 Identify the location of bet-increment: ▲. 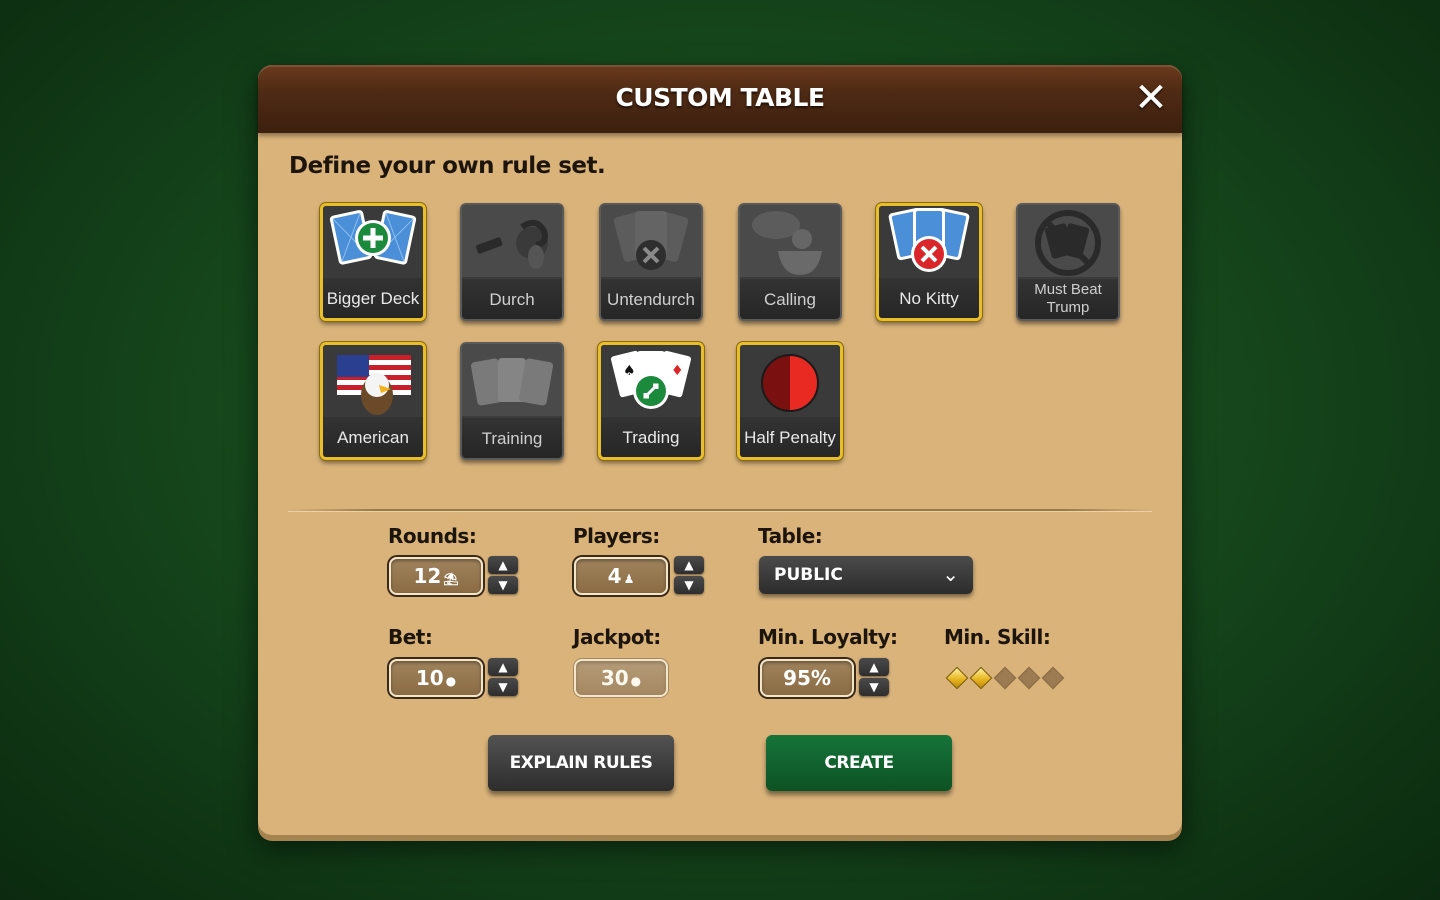
(503, 667).